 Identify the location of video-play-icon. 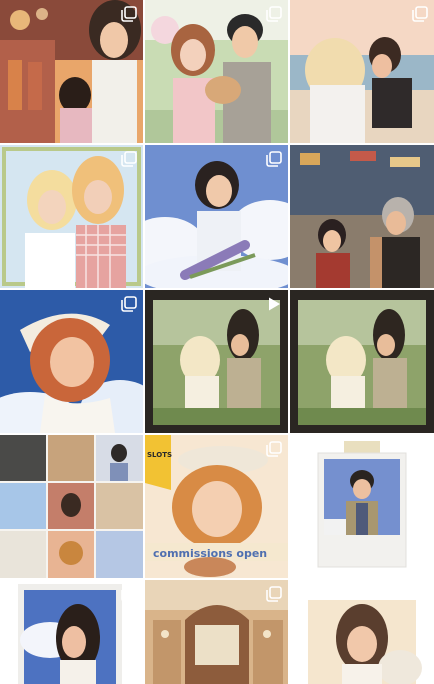
(274, 304).